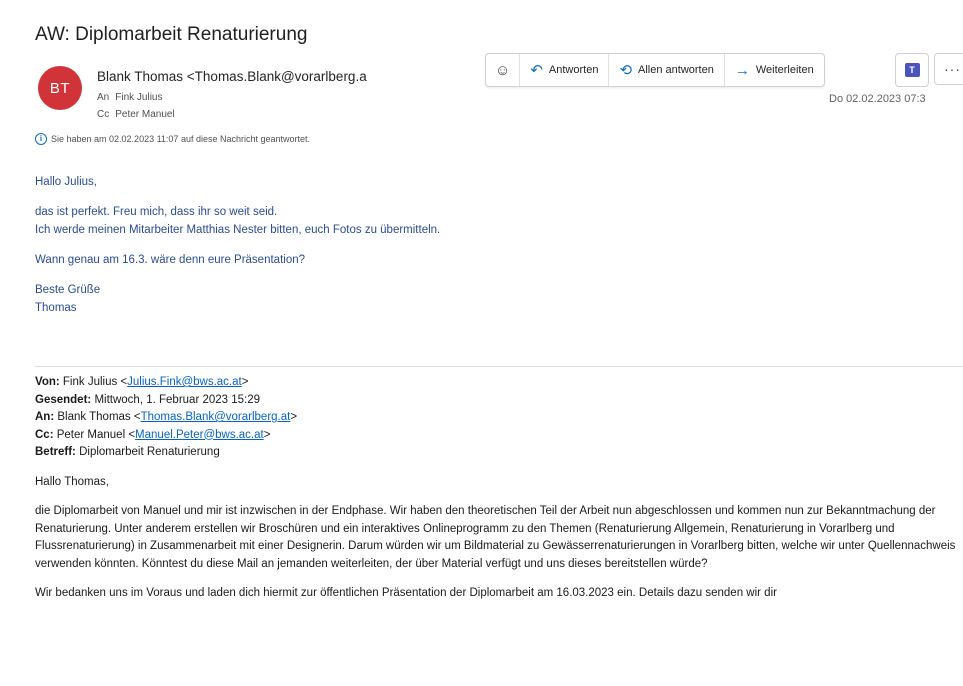  I want to click on sender-avatar: BT, so click(60, 88).